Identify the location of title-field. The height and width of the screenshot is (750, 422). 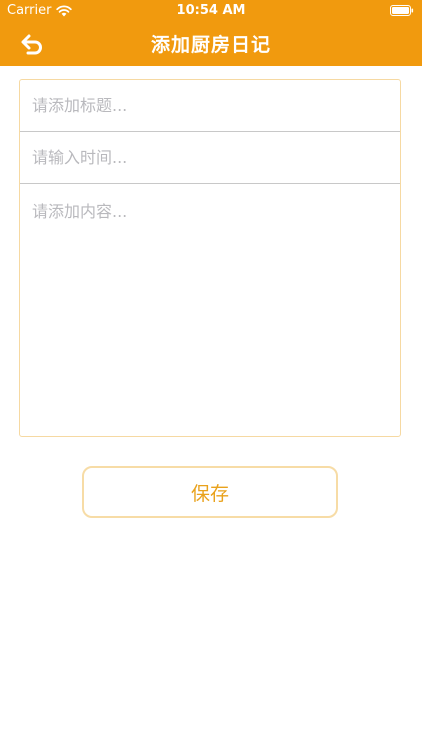
(210, 106).